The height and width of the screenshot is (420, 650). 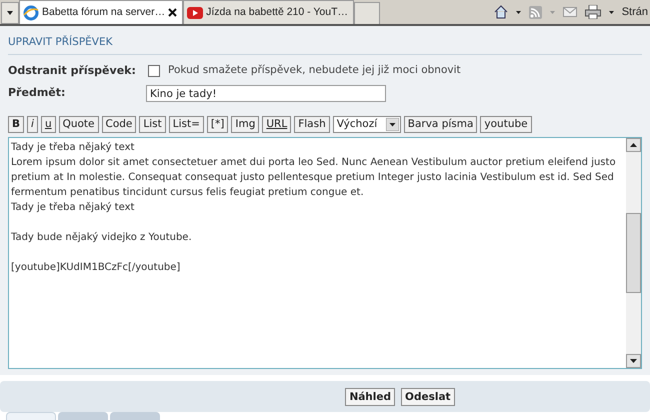 What do you see at coordinates (506, 124) in the screenshot?
I see `format-button: youtube` at bounding box center [506, 124].